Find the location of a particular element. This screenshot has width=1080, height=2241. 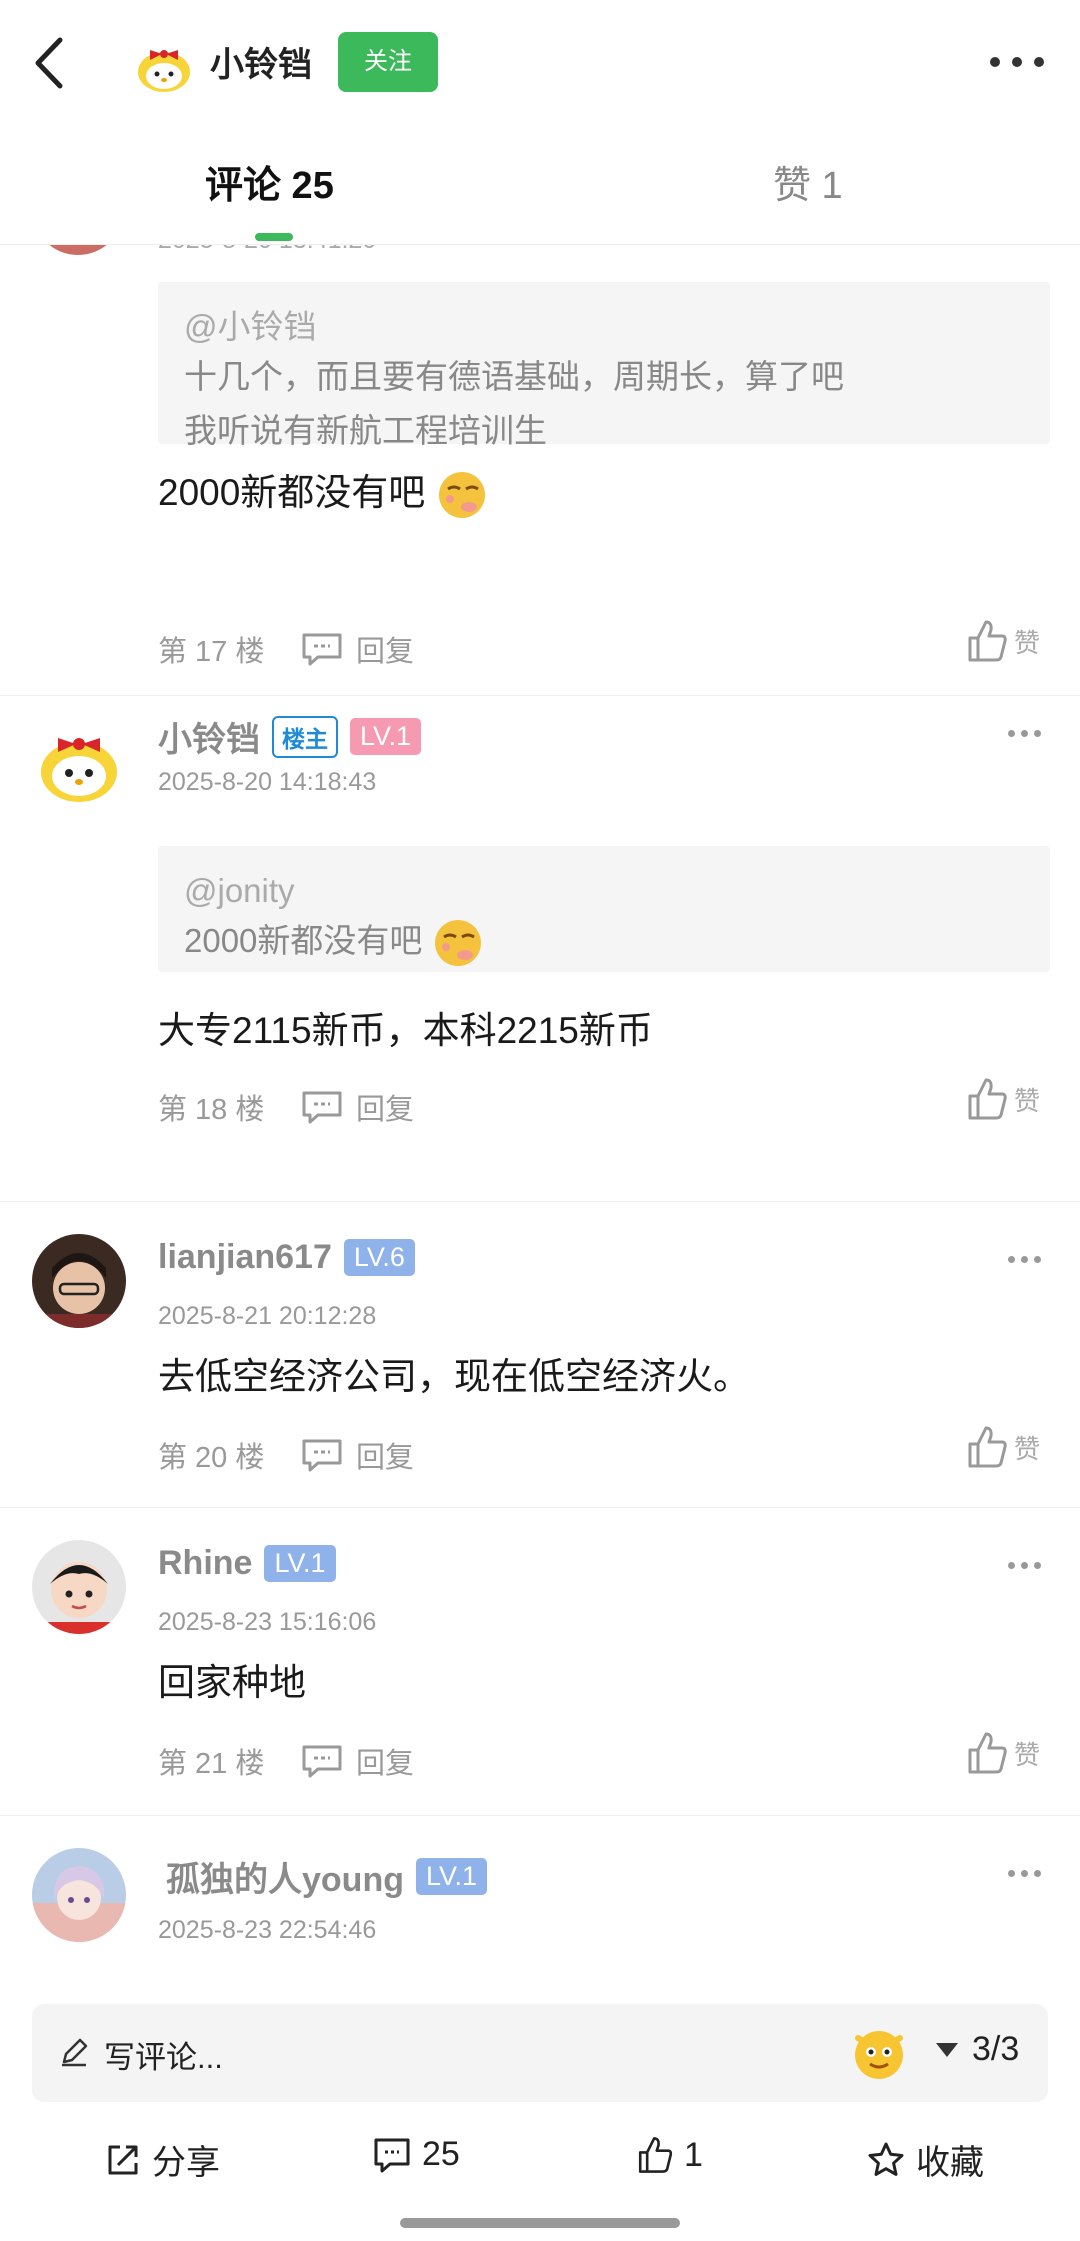

comment-header: lianjian617 LV.6 is located at coordinates (286, 1257).